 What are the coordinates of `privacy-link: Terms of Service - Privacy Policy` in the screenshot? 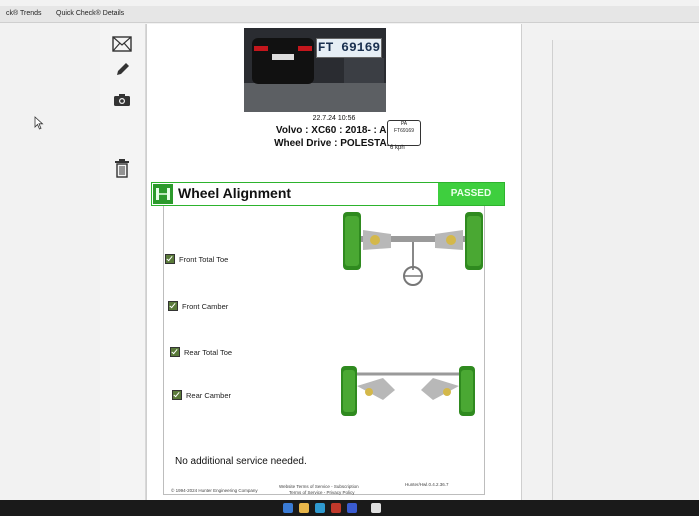 It's located at (322, 492).